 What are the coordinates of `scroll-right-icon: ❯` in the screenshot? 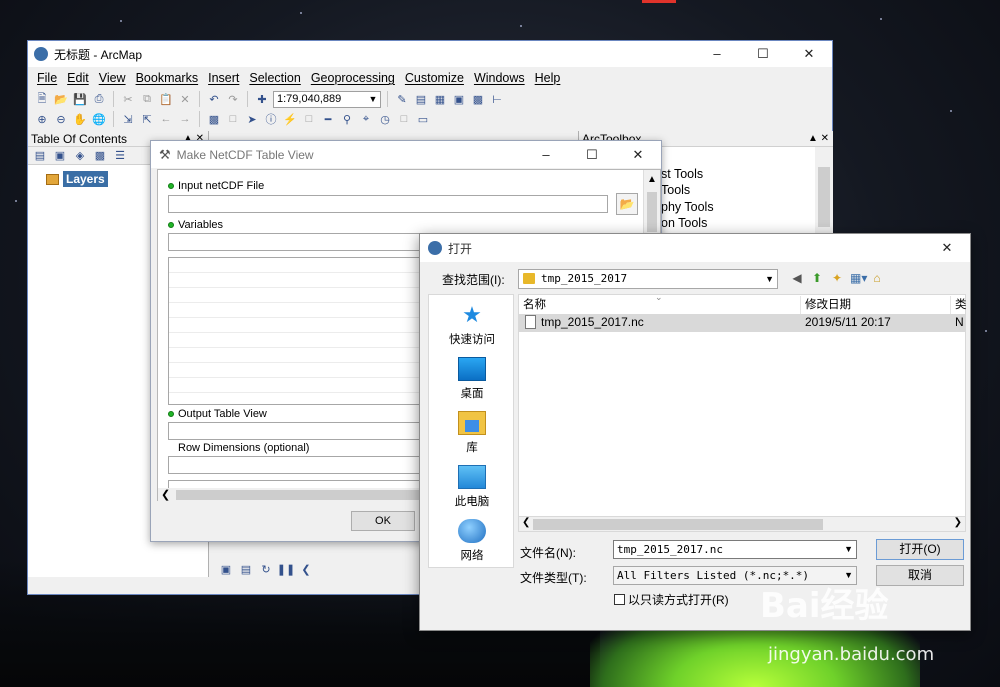 It's located at (958, 522).